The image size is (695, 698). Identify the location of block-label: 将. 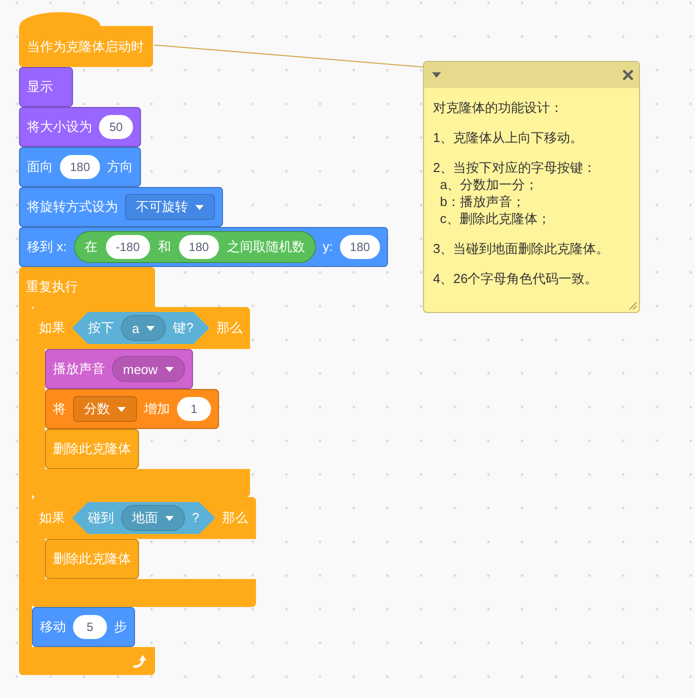
(59, 409).